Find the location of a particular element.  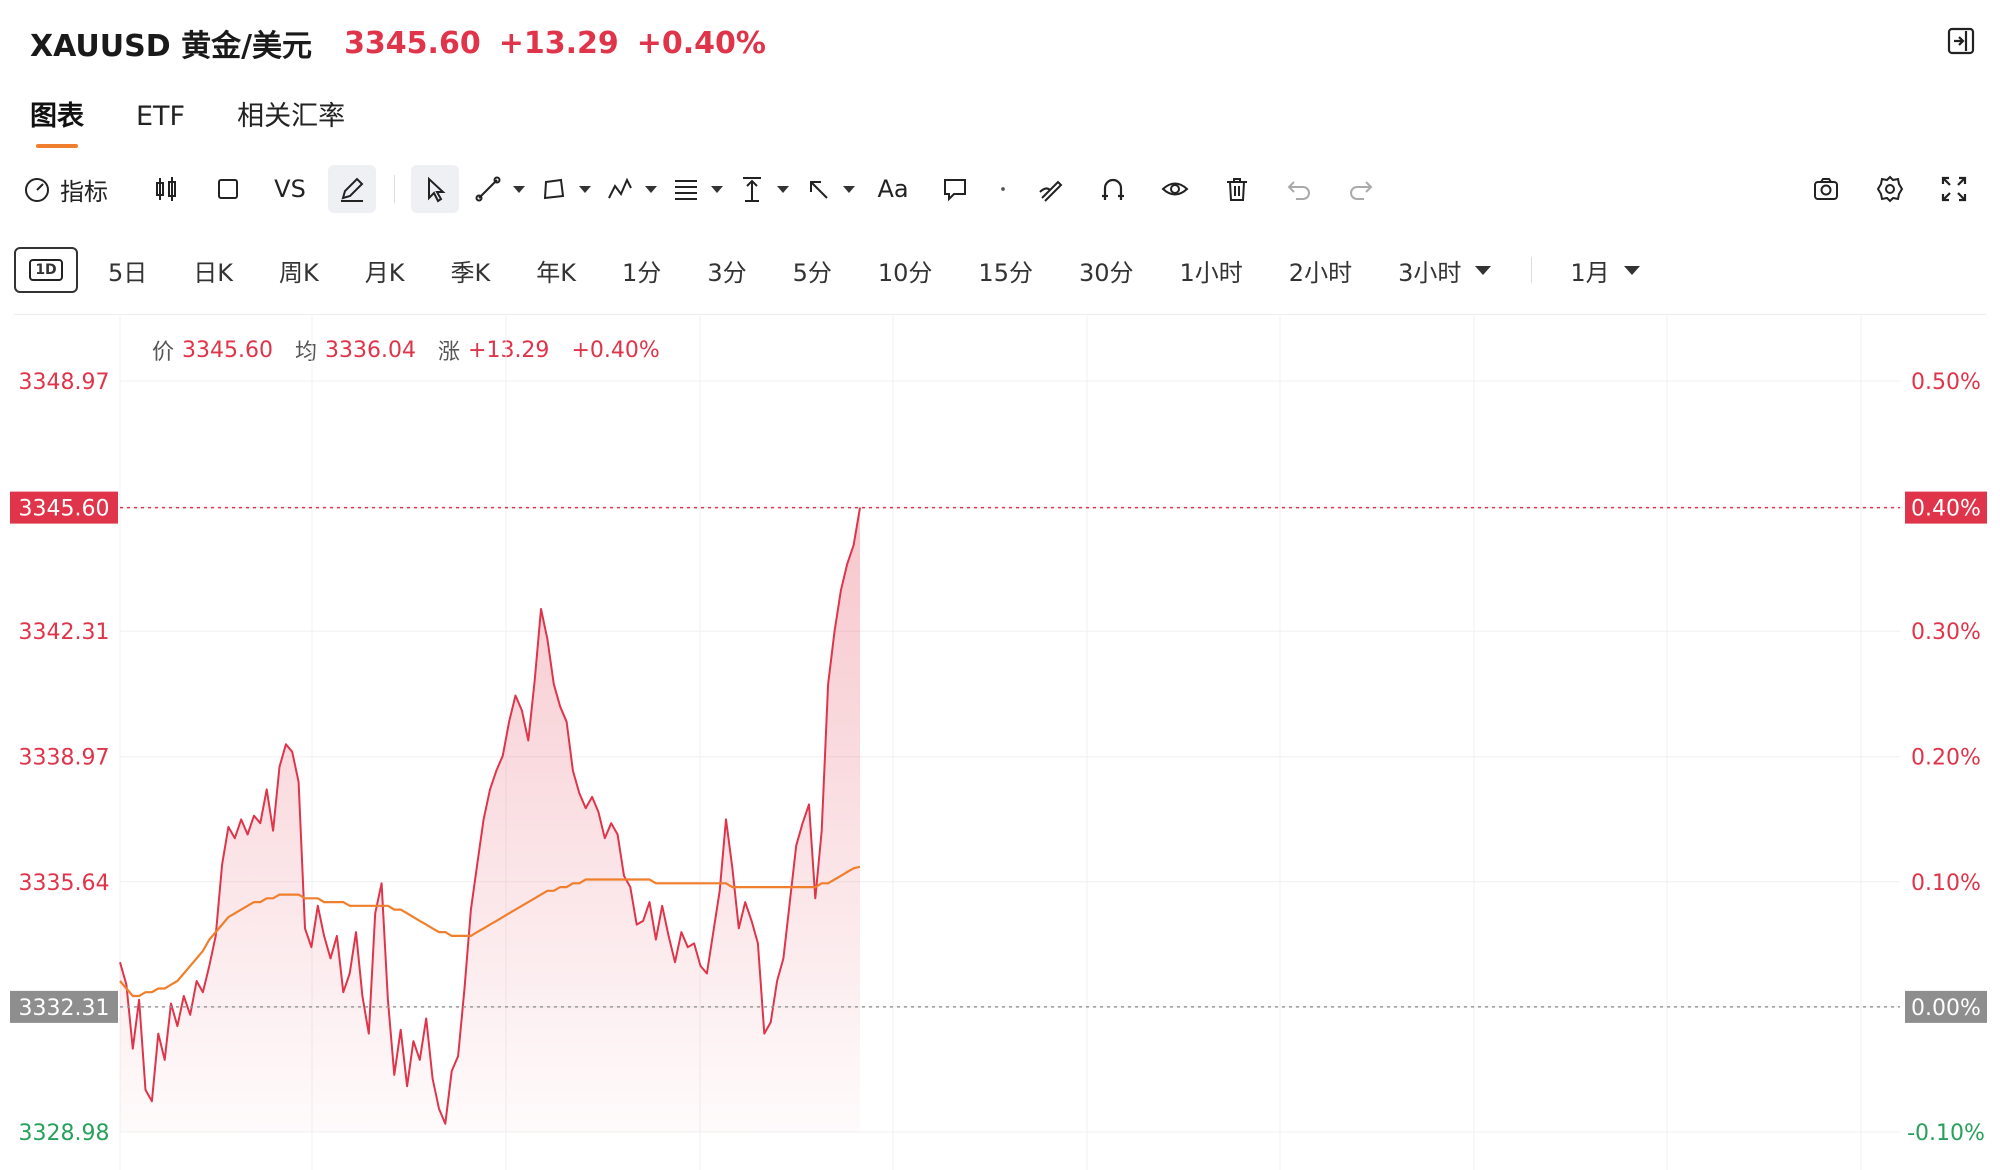

candlestick-icon is located at coordinates (166, 189).